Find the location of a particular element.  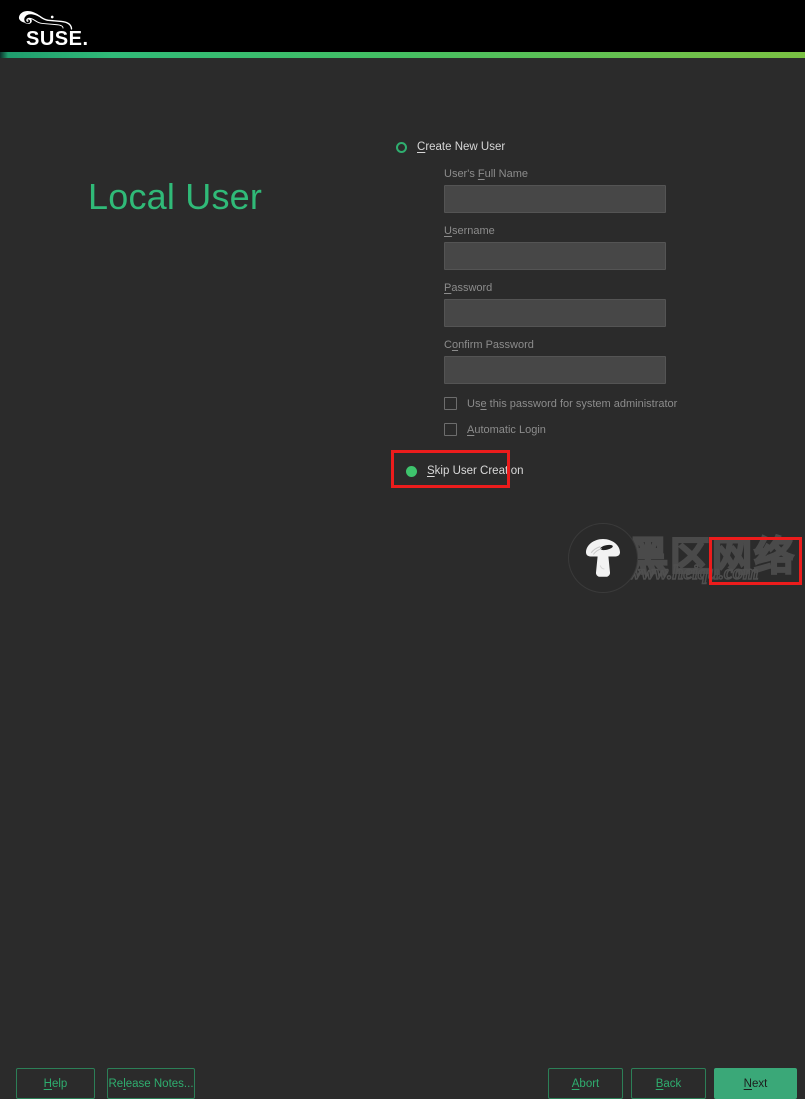

label-suffix: nfirm Password is located at coordinates (496, 345).